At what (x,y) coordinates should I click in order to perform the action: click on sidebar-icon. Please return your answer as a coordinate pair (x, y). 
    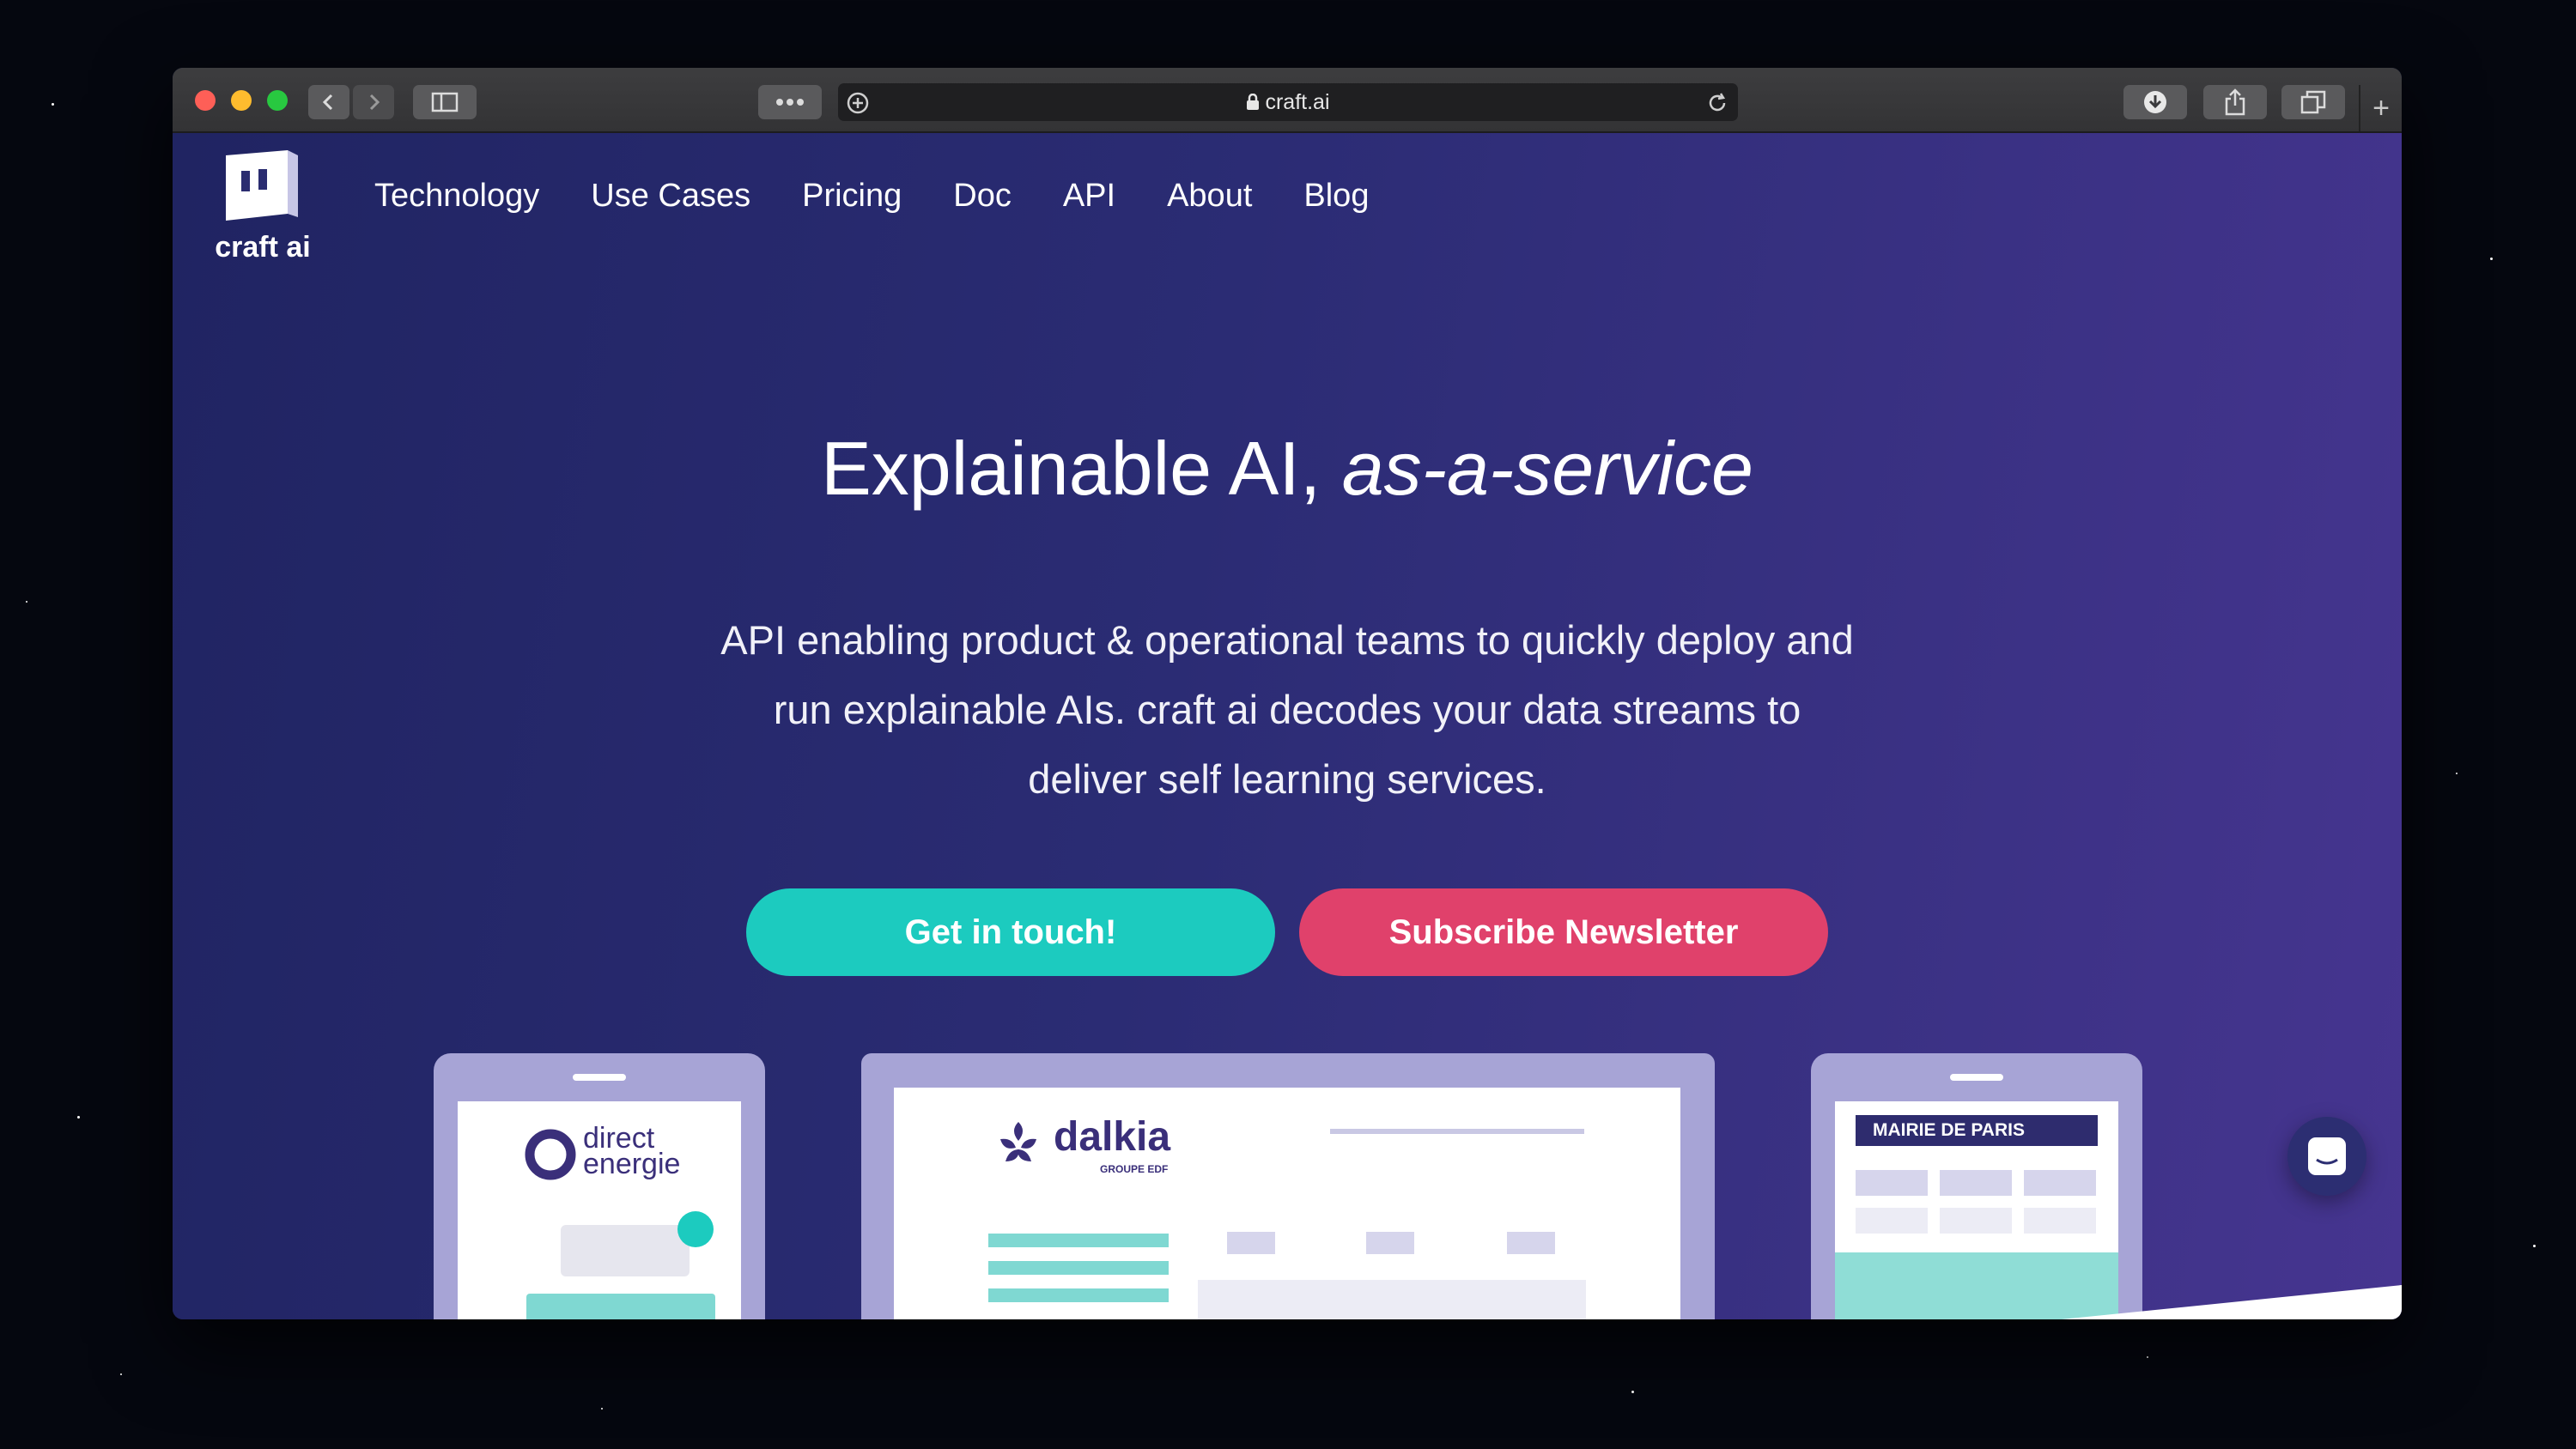
    Looking at the image, I should click on (445, 102).